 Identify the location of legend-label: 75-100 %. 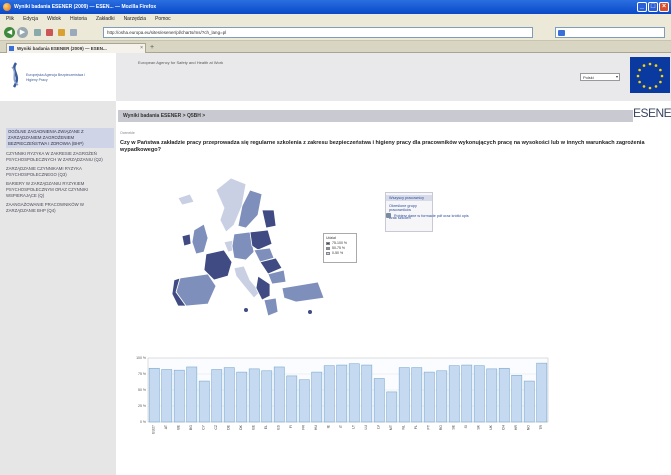
(339, 243).